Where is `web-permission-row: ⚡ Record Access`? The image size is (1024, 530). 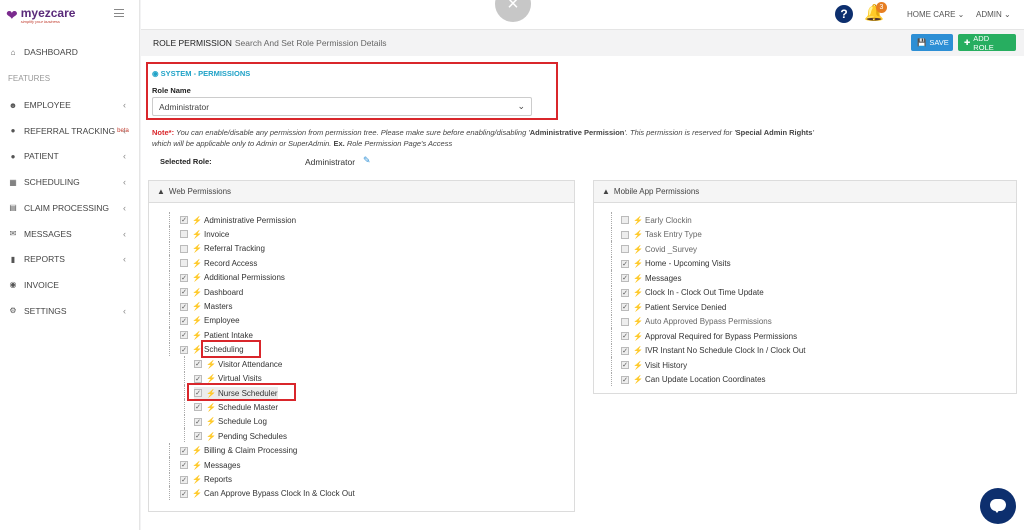 web-permission-row: ⚡ Record Access is located at coordinates (218, 263).